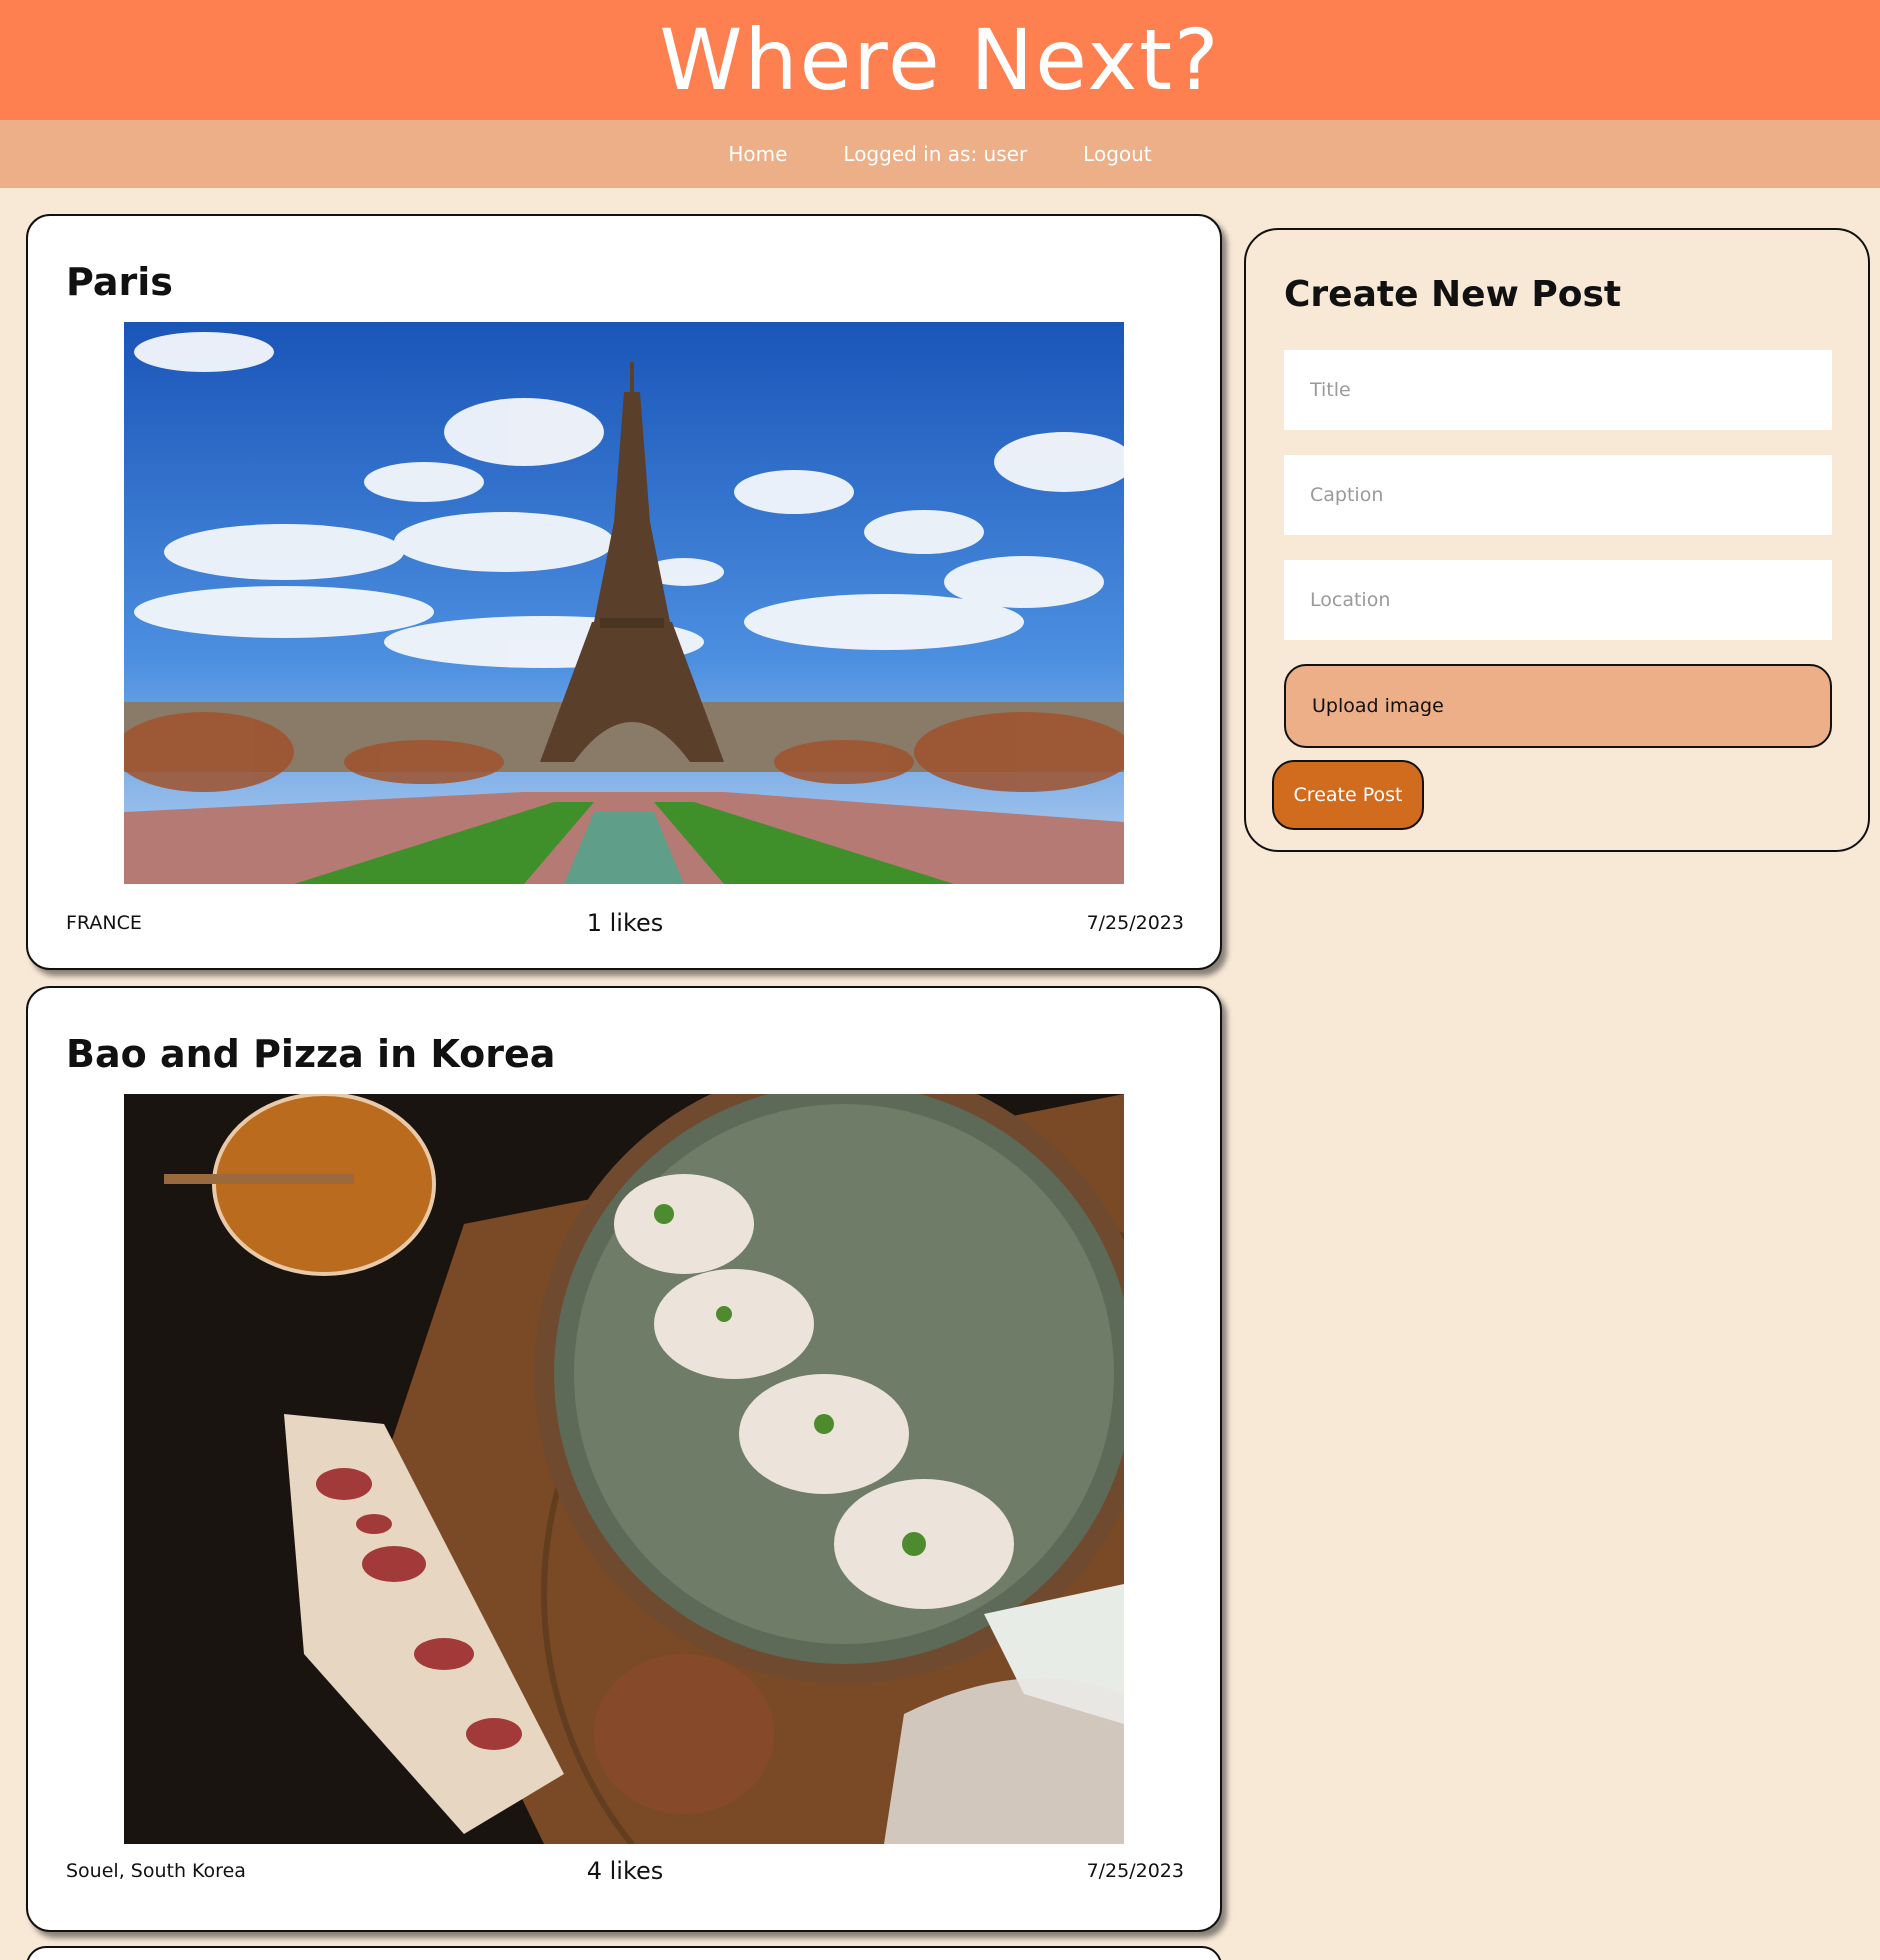 The width and height of the screenshot is (1880, 1960). I want to click on upload-image-label: Upload image, so click(1378, 706).